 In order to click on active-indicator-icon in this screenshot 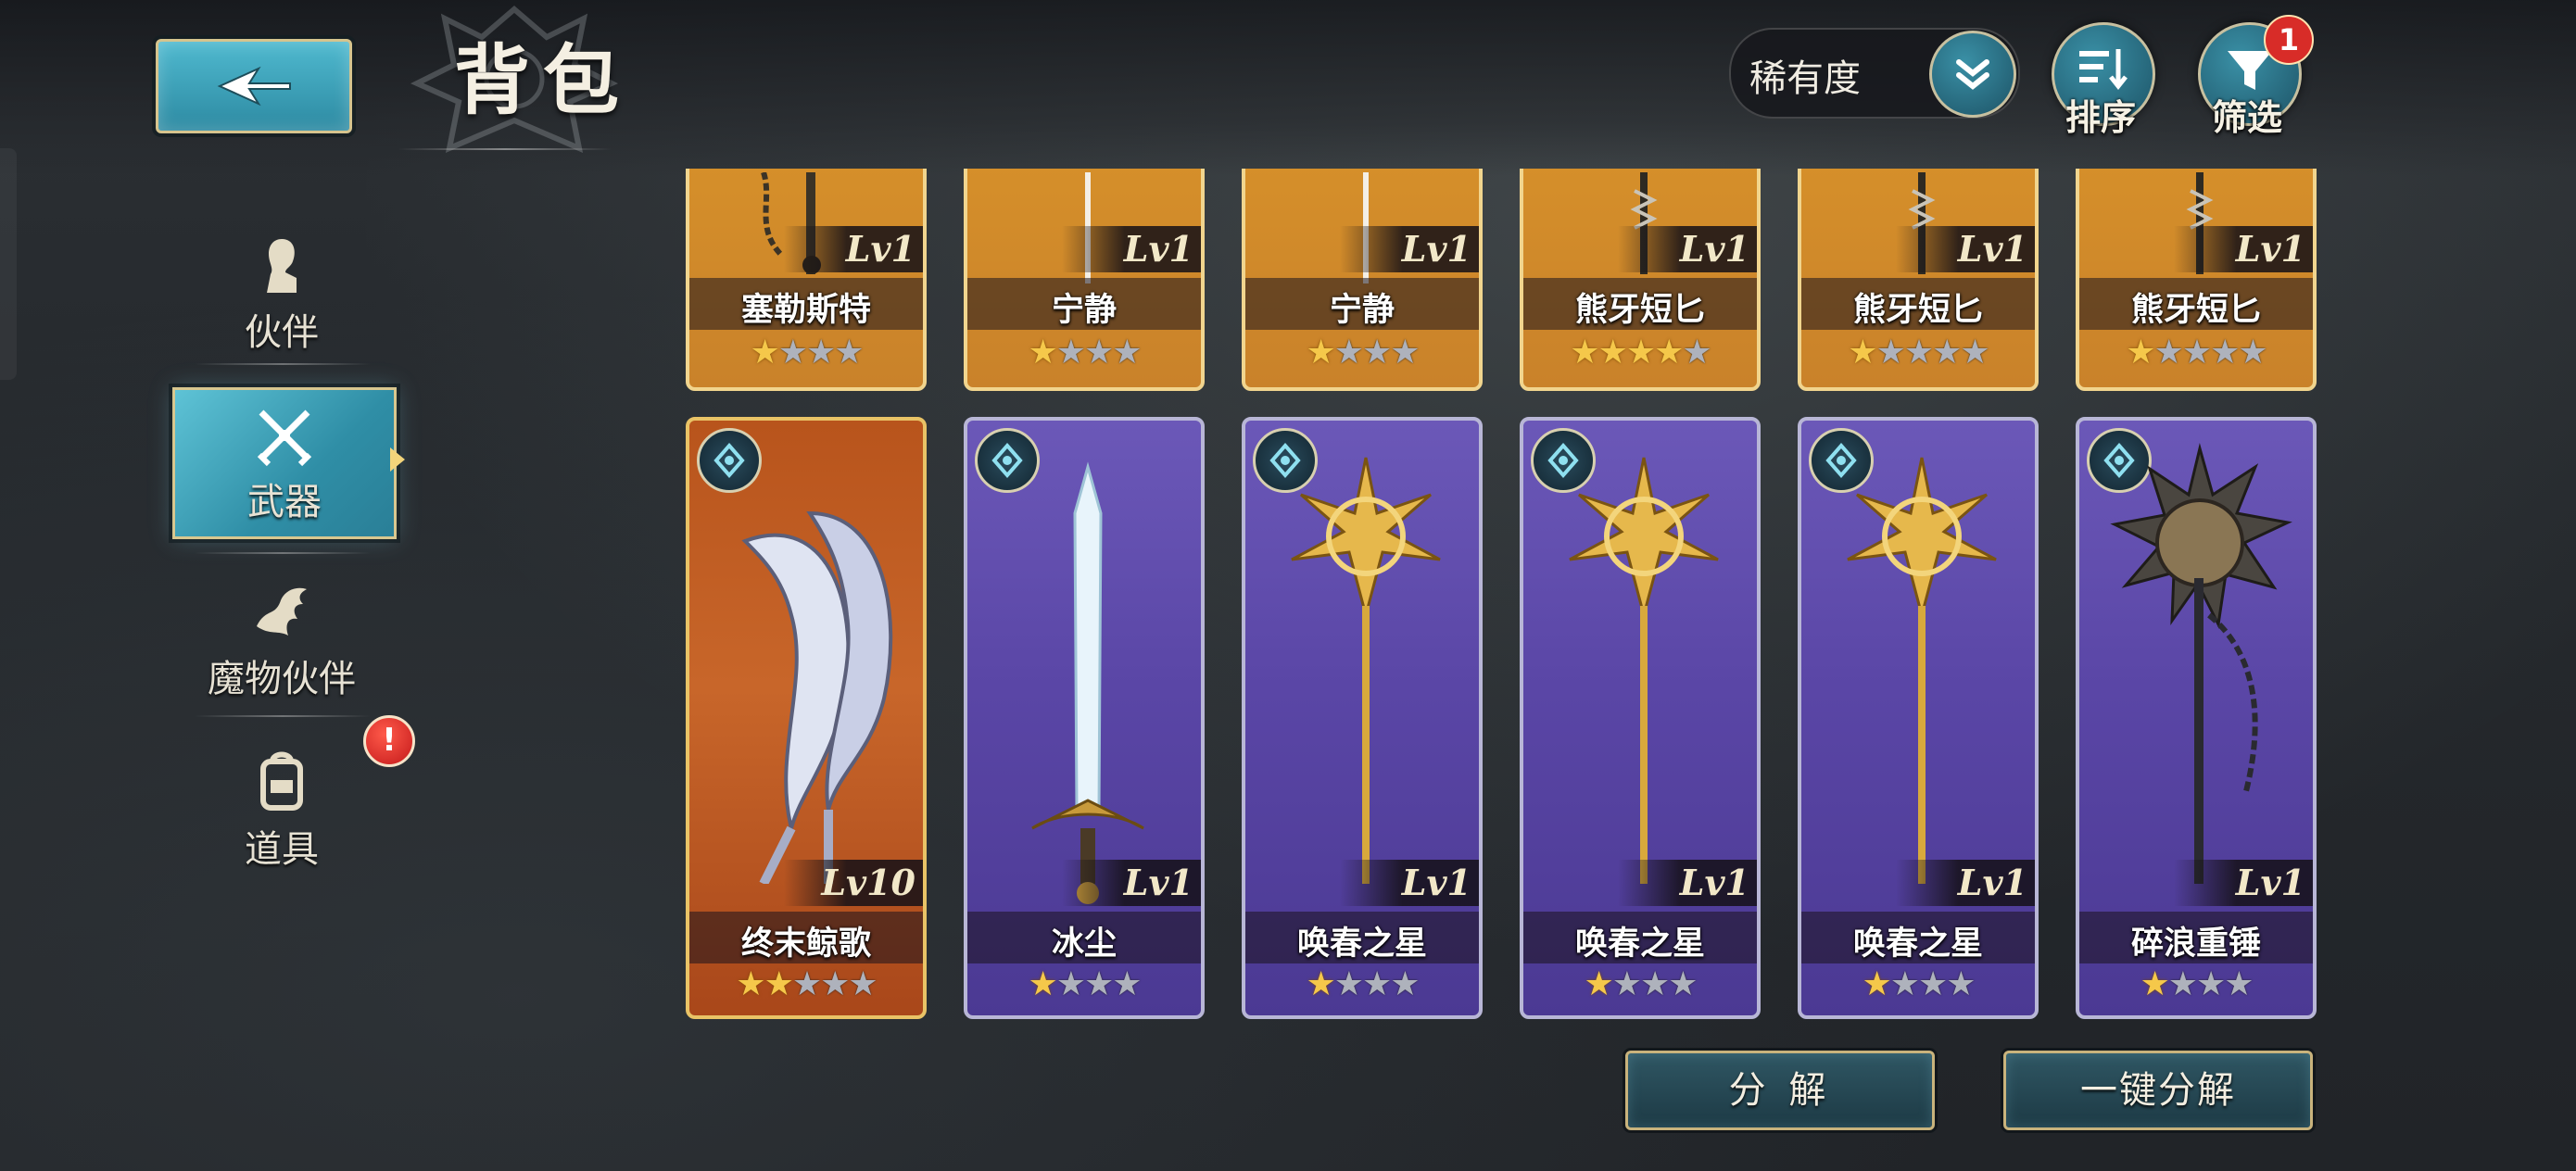, I will do `click(398, 460)`.